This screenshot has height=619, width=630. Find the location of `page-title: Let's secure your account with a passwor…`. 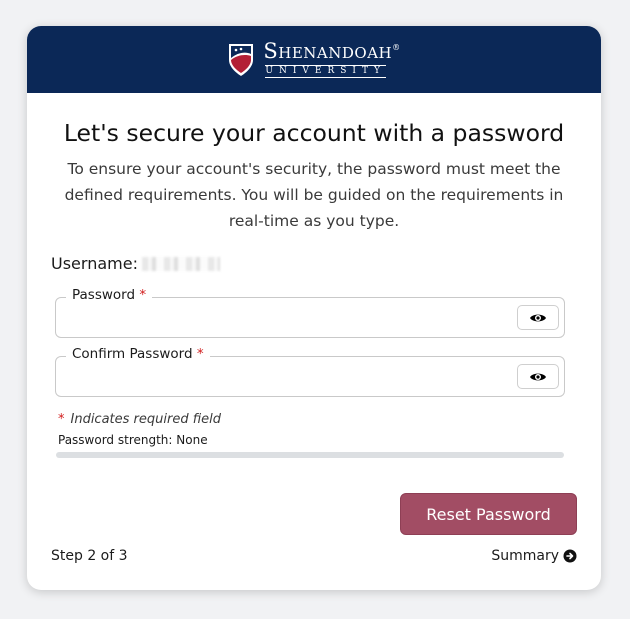

page-title: Let's secure your account with a passwor… is located at coordinates (314, 133).